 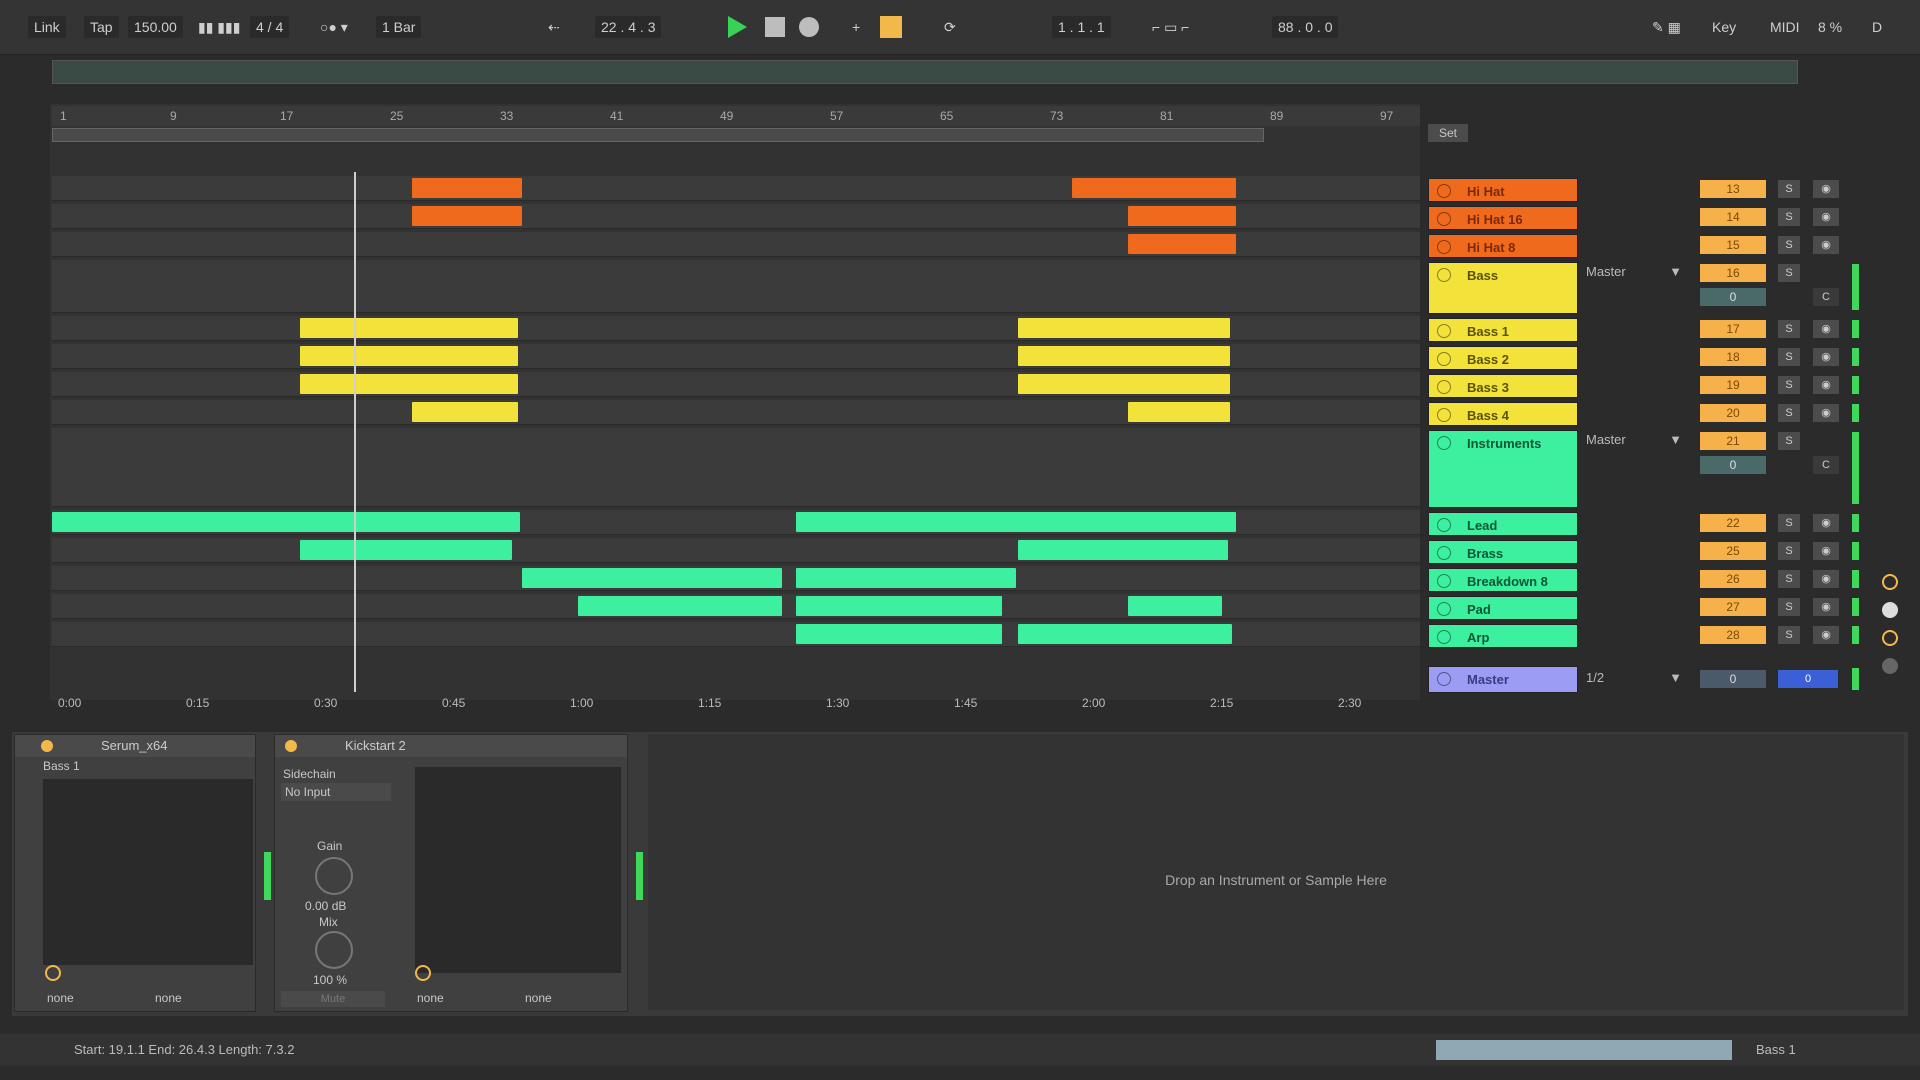 I want to click on metronome-icon: ○● ▾, so click(x=334, y=27).